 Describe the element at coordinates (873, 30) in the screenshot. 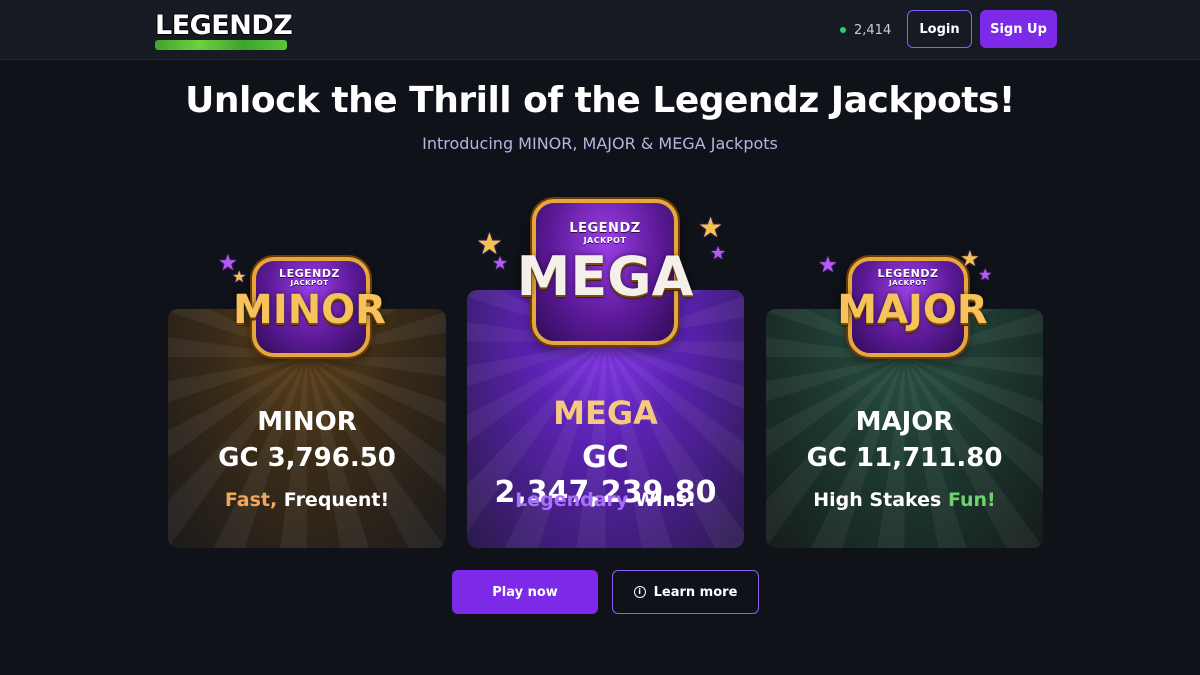

I see `online-count: 2,414` at that location.